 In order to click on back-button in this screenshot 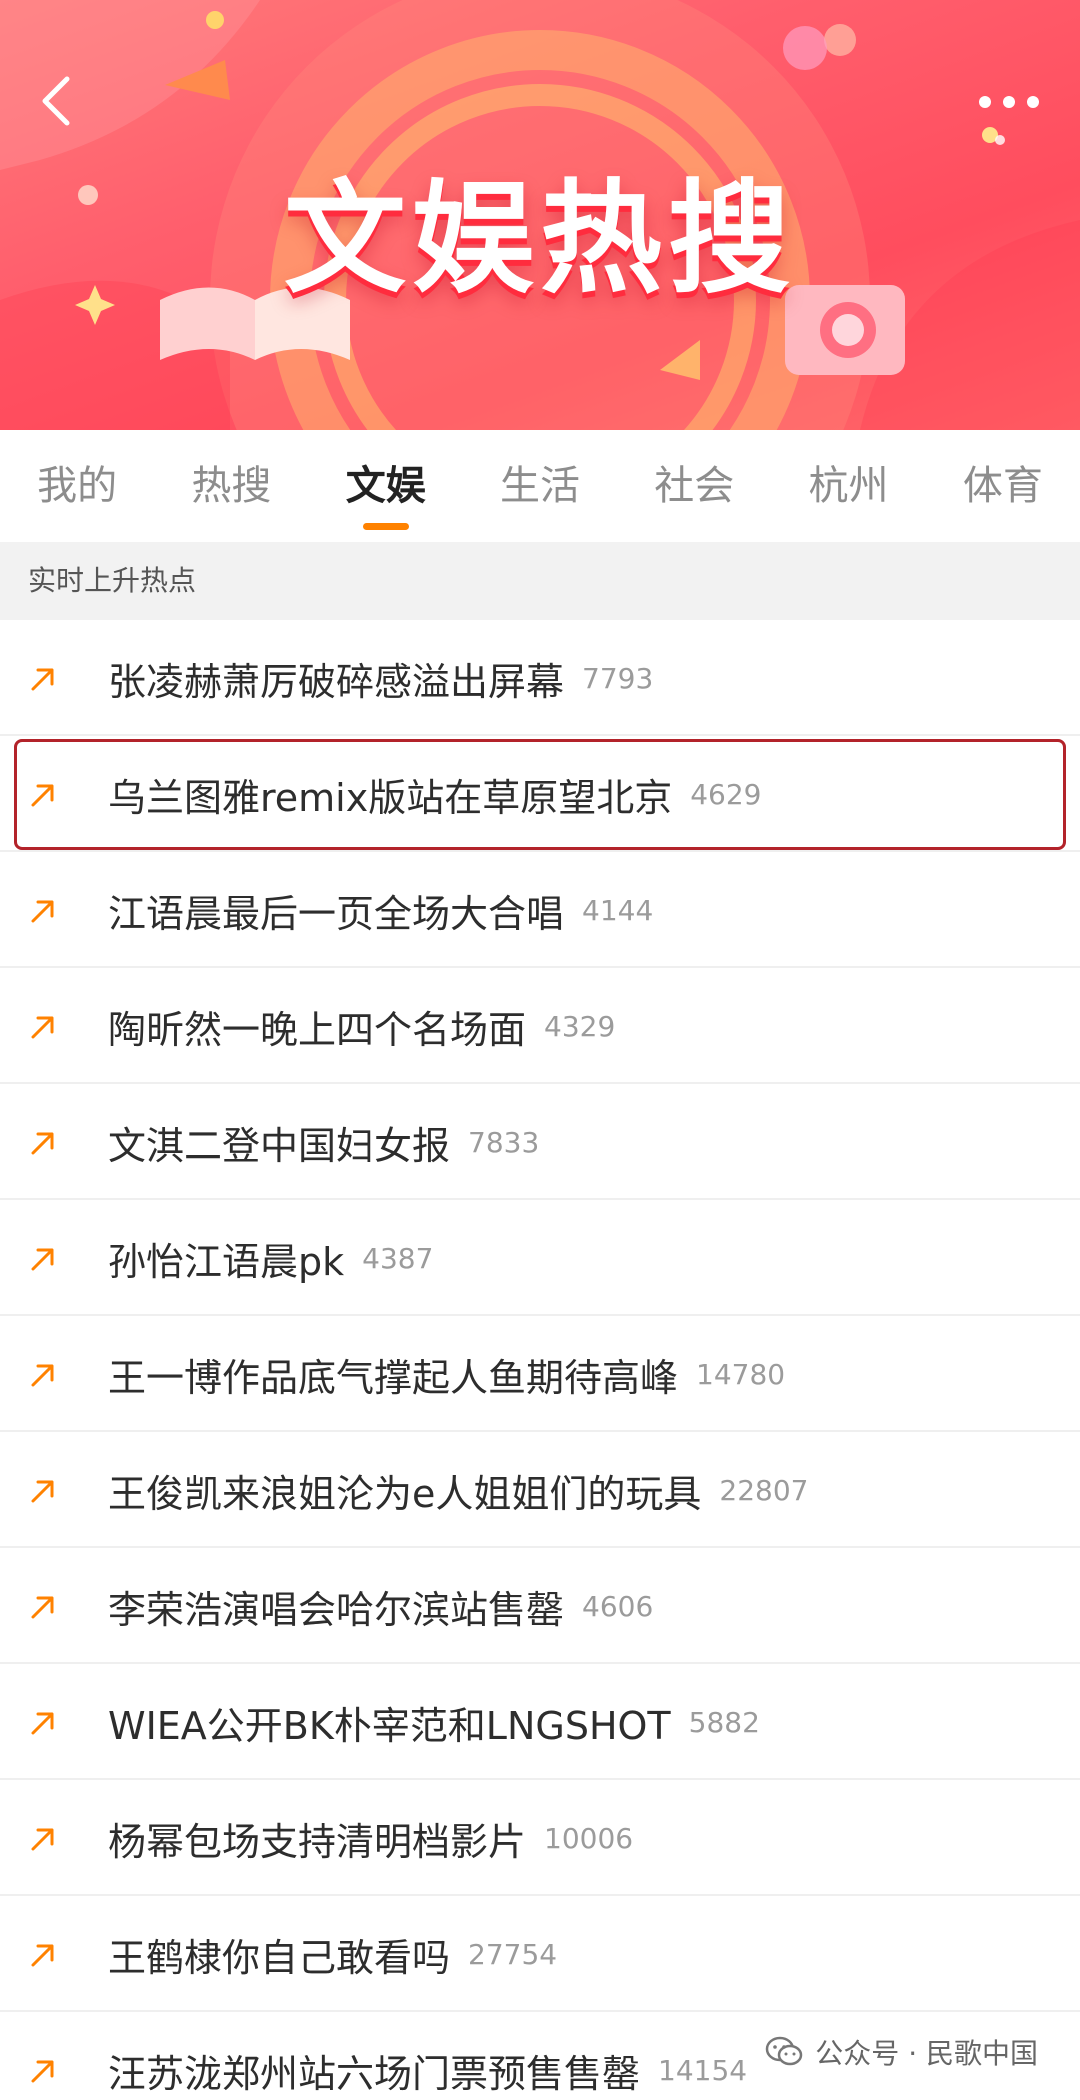, I will do `click(57, 101)`.